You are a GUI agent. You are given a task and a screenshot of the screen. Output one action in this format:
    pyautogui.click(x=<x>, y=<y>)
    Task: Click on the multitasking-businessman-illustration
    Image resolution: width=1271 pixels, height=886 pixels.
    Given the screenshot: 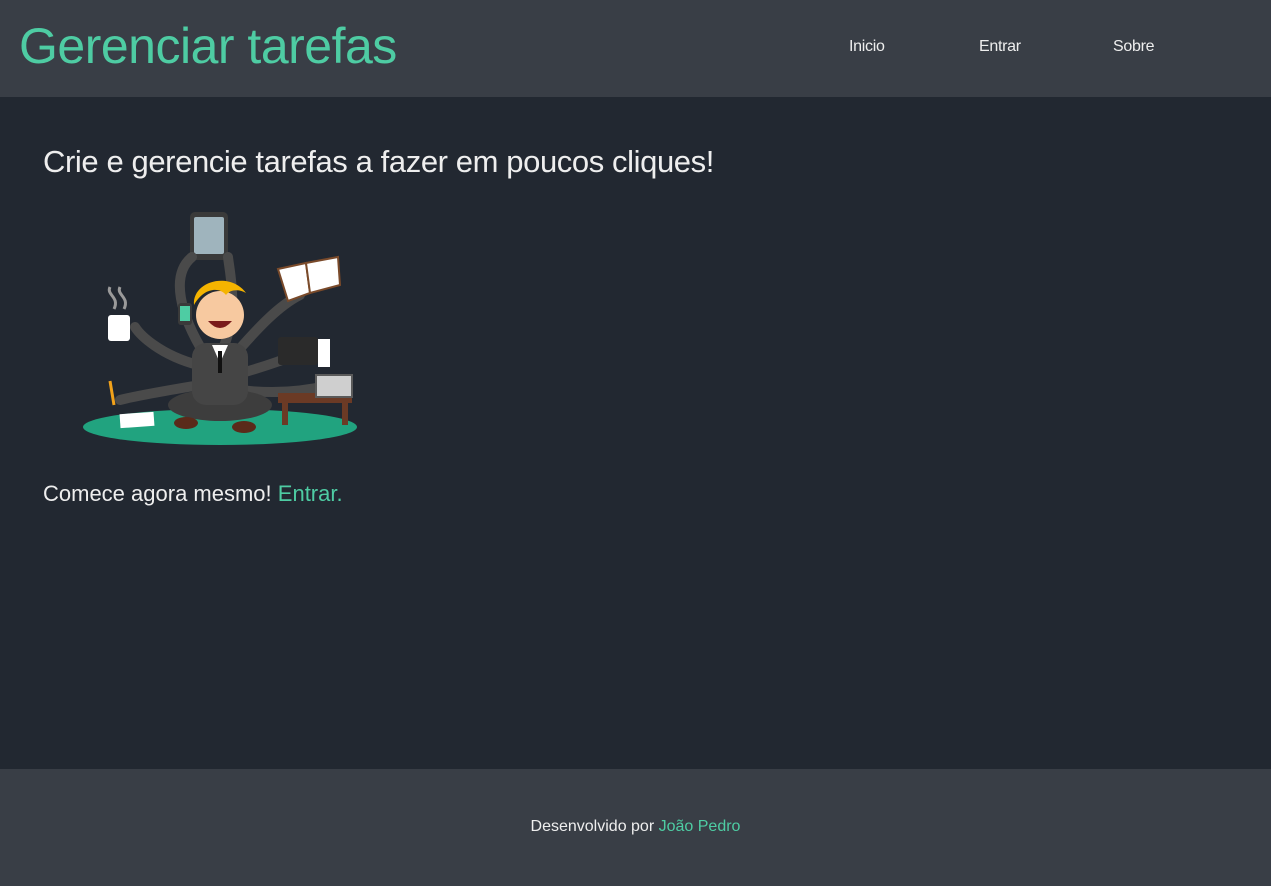 What is the action you would take?
    pyautogui.click(x=220, y=328)
    